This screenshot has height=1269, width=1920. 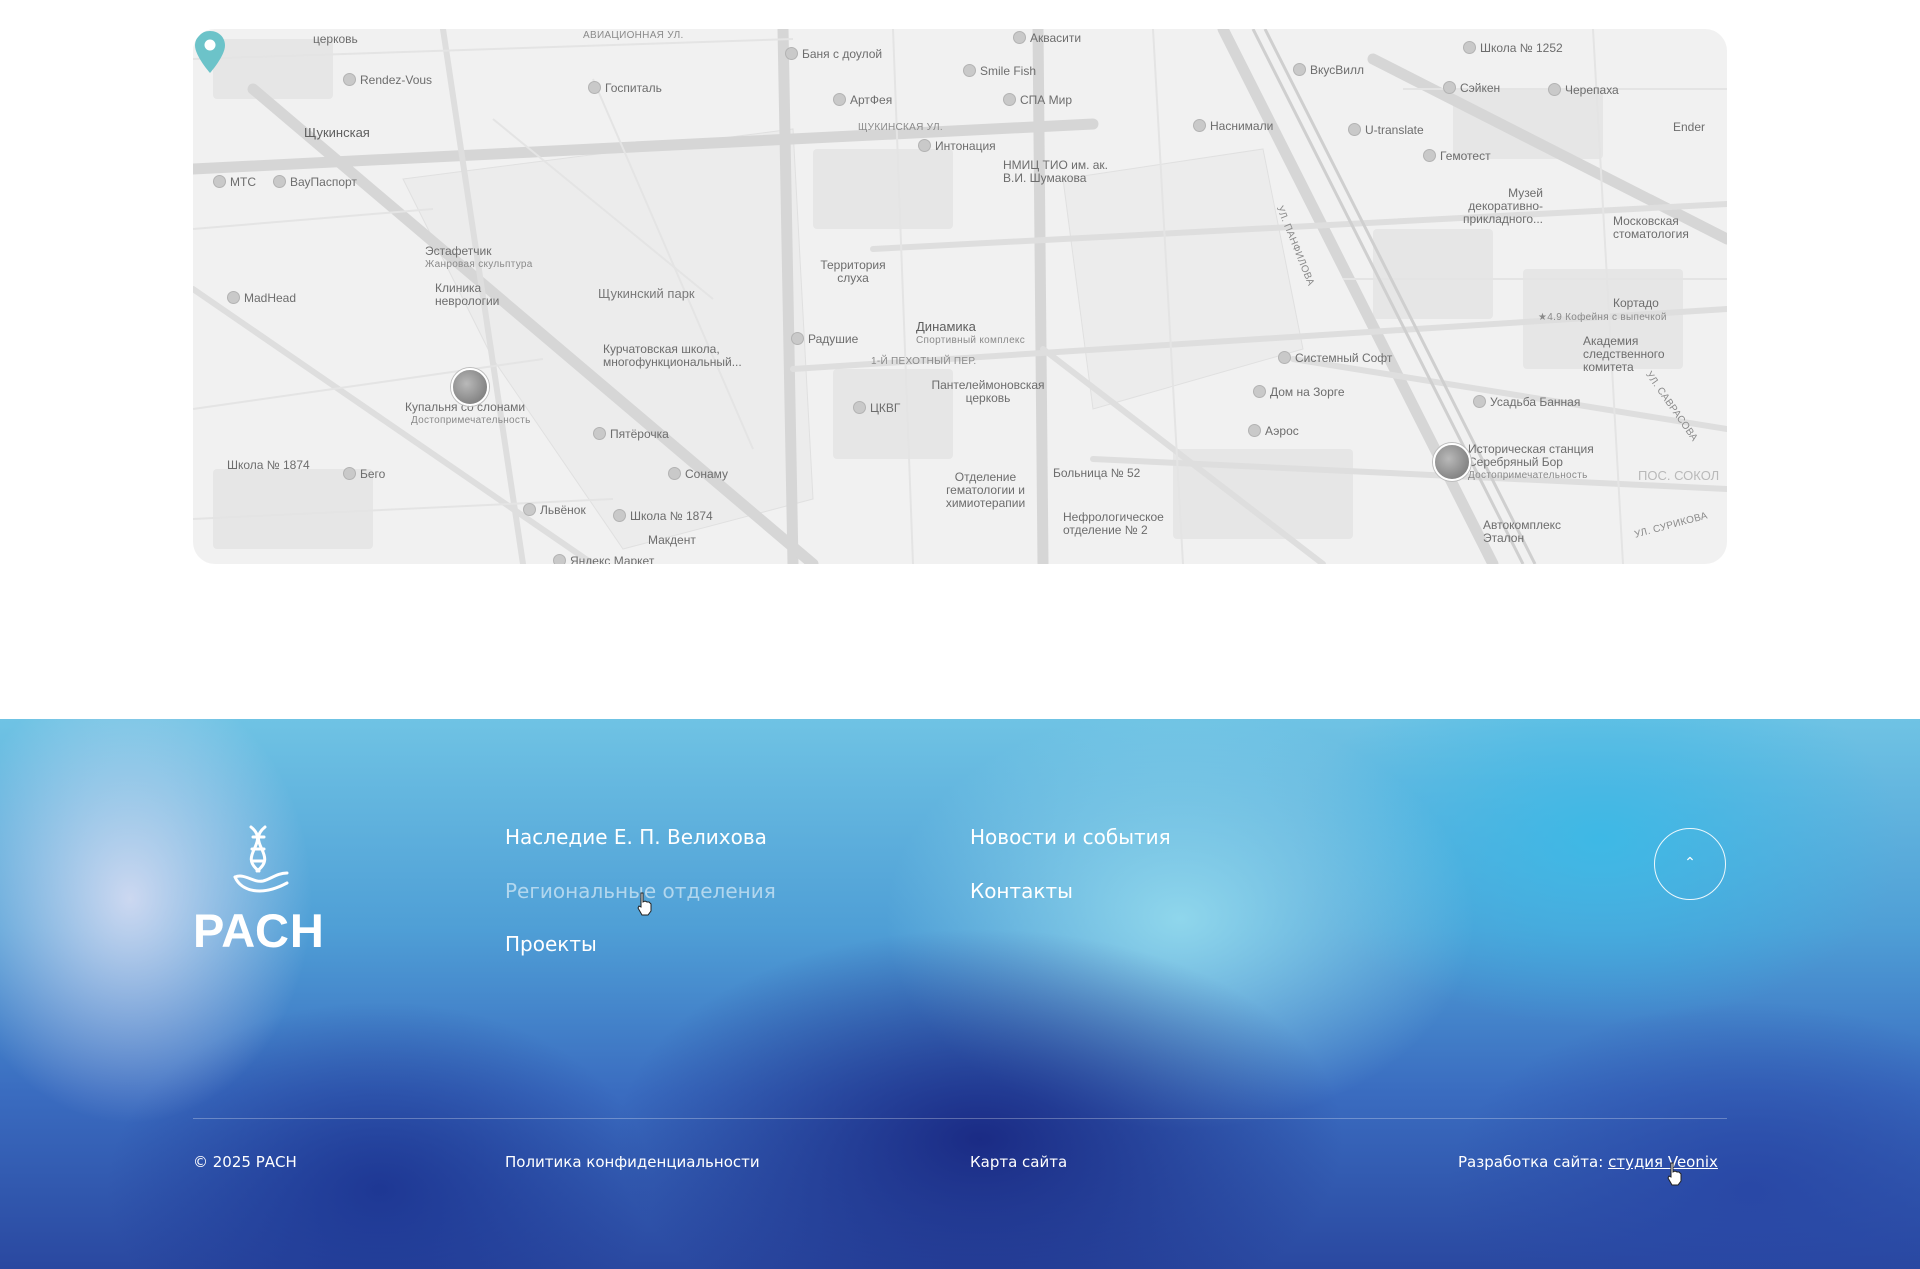 I want to click on poi-label: Баня с доулой, so click(x=833, y=54).